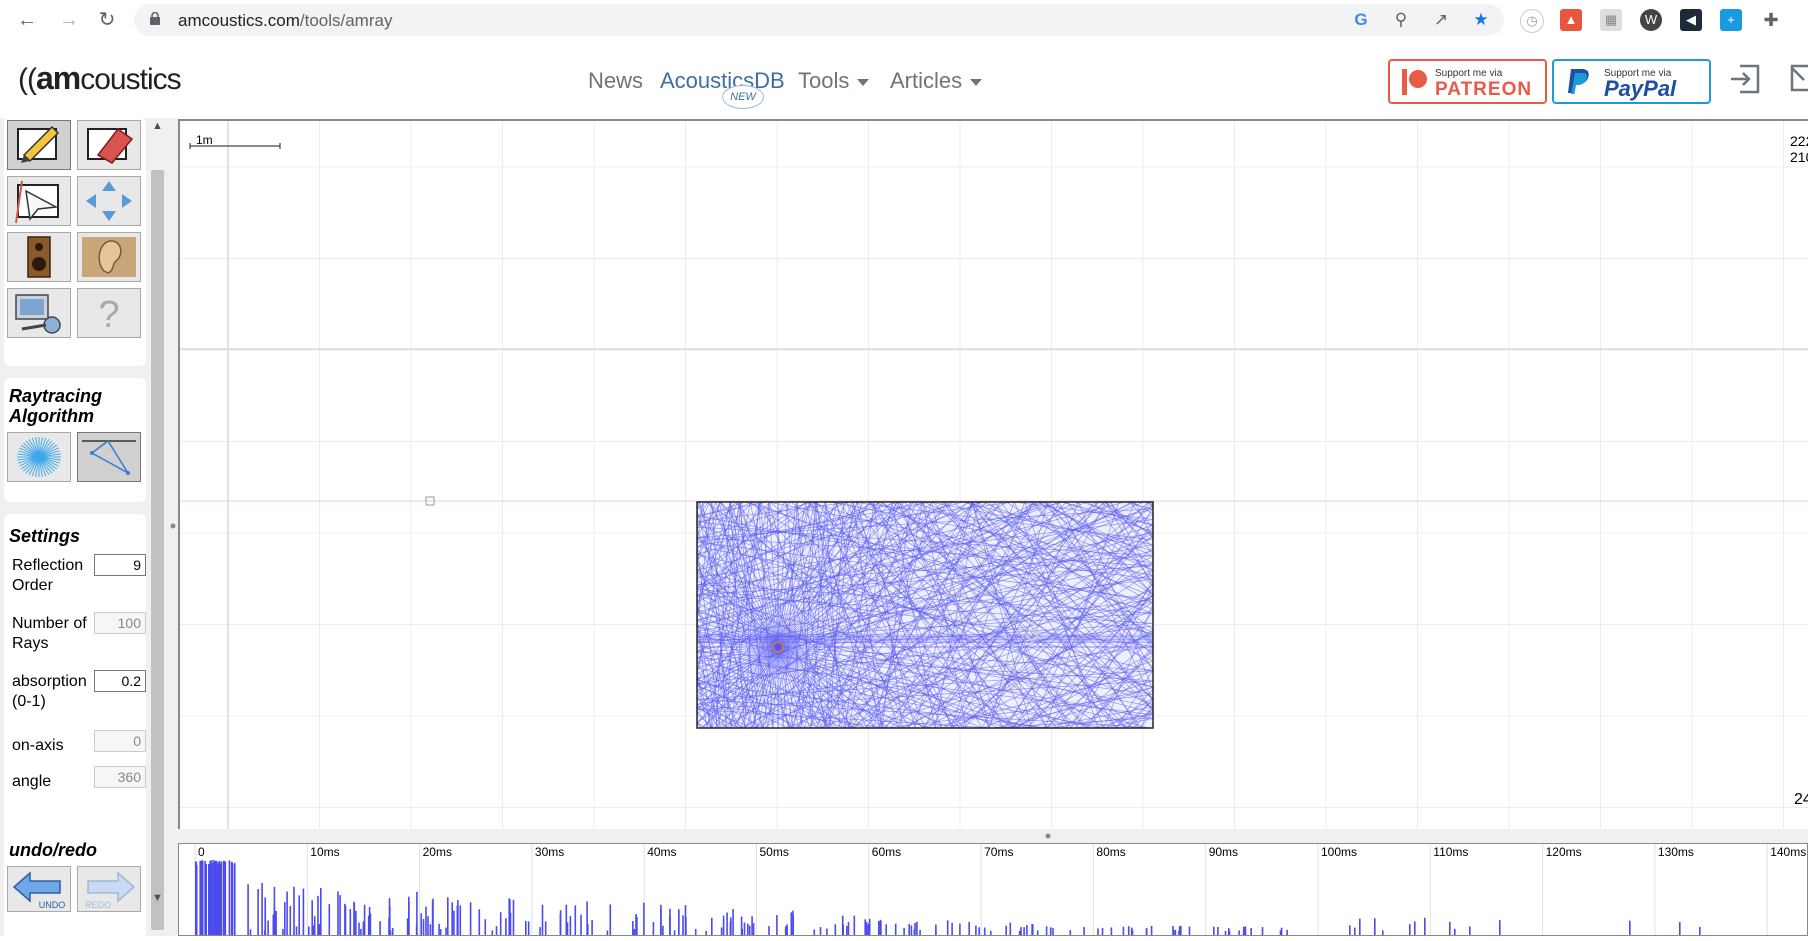 The height and width of the screenshot is (941, 1808). What do you see at coordinates (1611, 20) in the screenshot?
I see `extension-grid-icon: ▦` at bounding box center [1611, 20].